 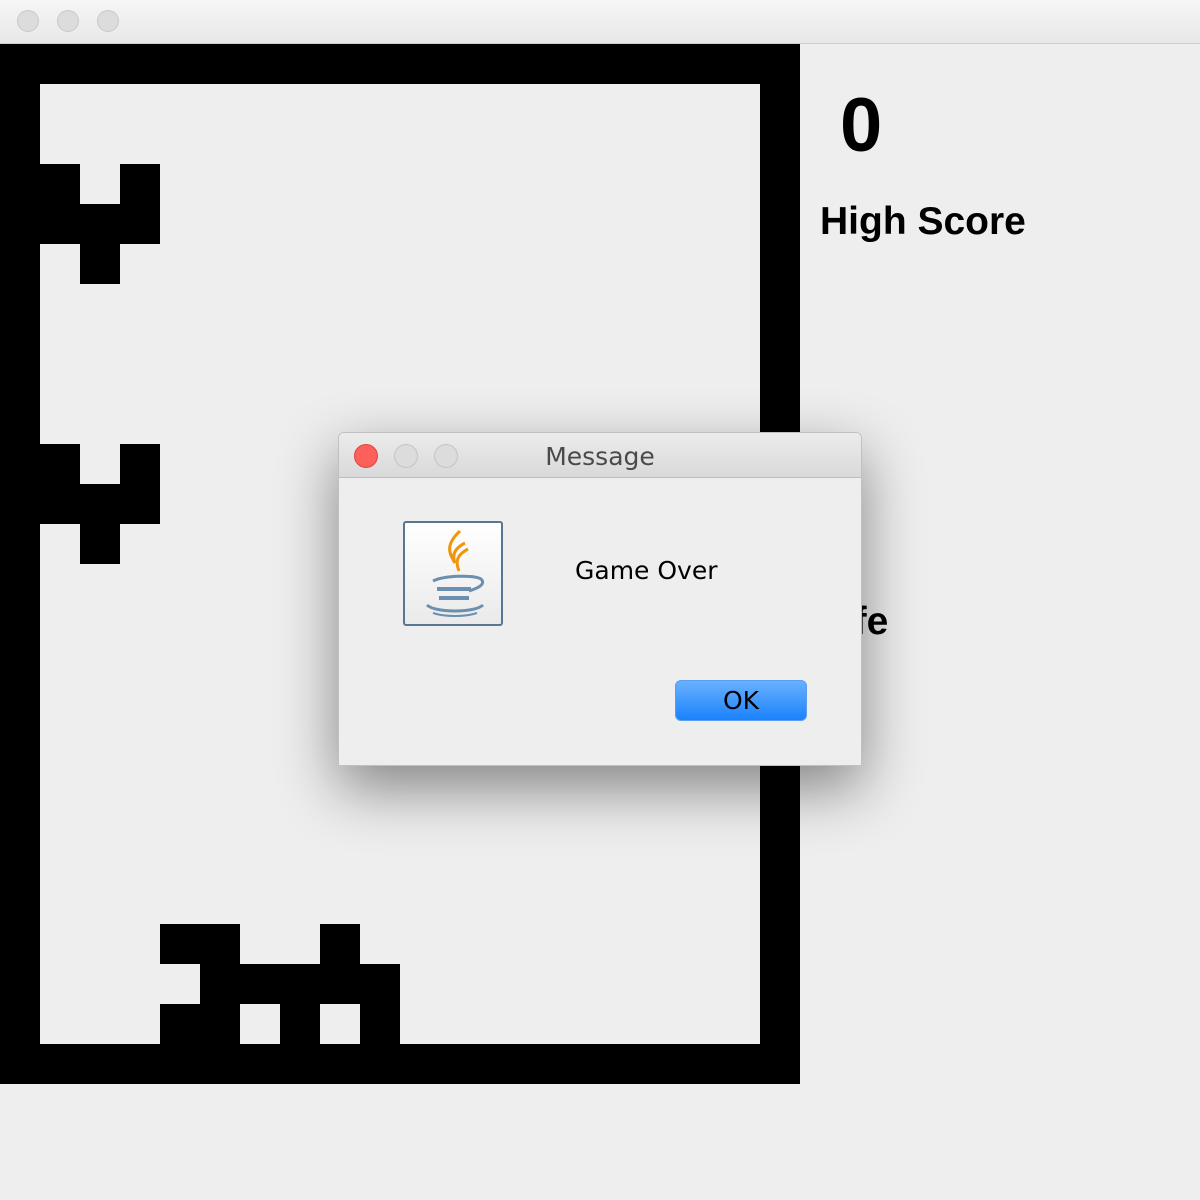 What do you see at coordinates (923, 221) in the screenshot?
I see `high-score-label: High Score` at bounding box center [923, 221].